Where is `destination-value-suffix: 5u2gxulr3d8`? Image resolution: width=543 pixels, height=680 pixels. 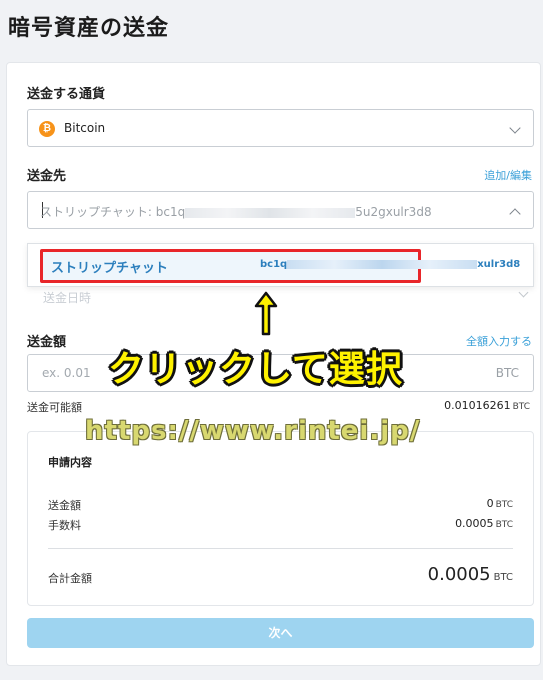 destination-value-suffix: 5u2gxulr3d8 is located at coordinates (393, 212).